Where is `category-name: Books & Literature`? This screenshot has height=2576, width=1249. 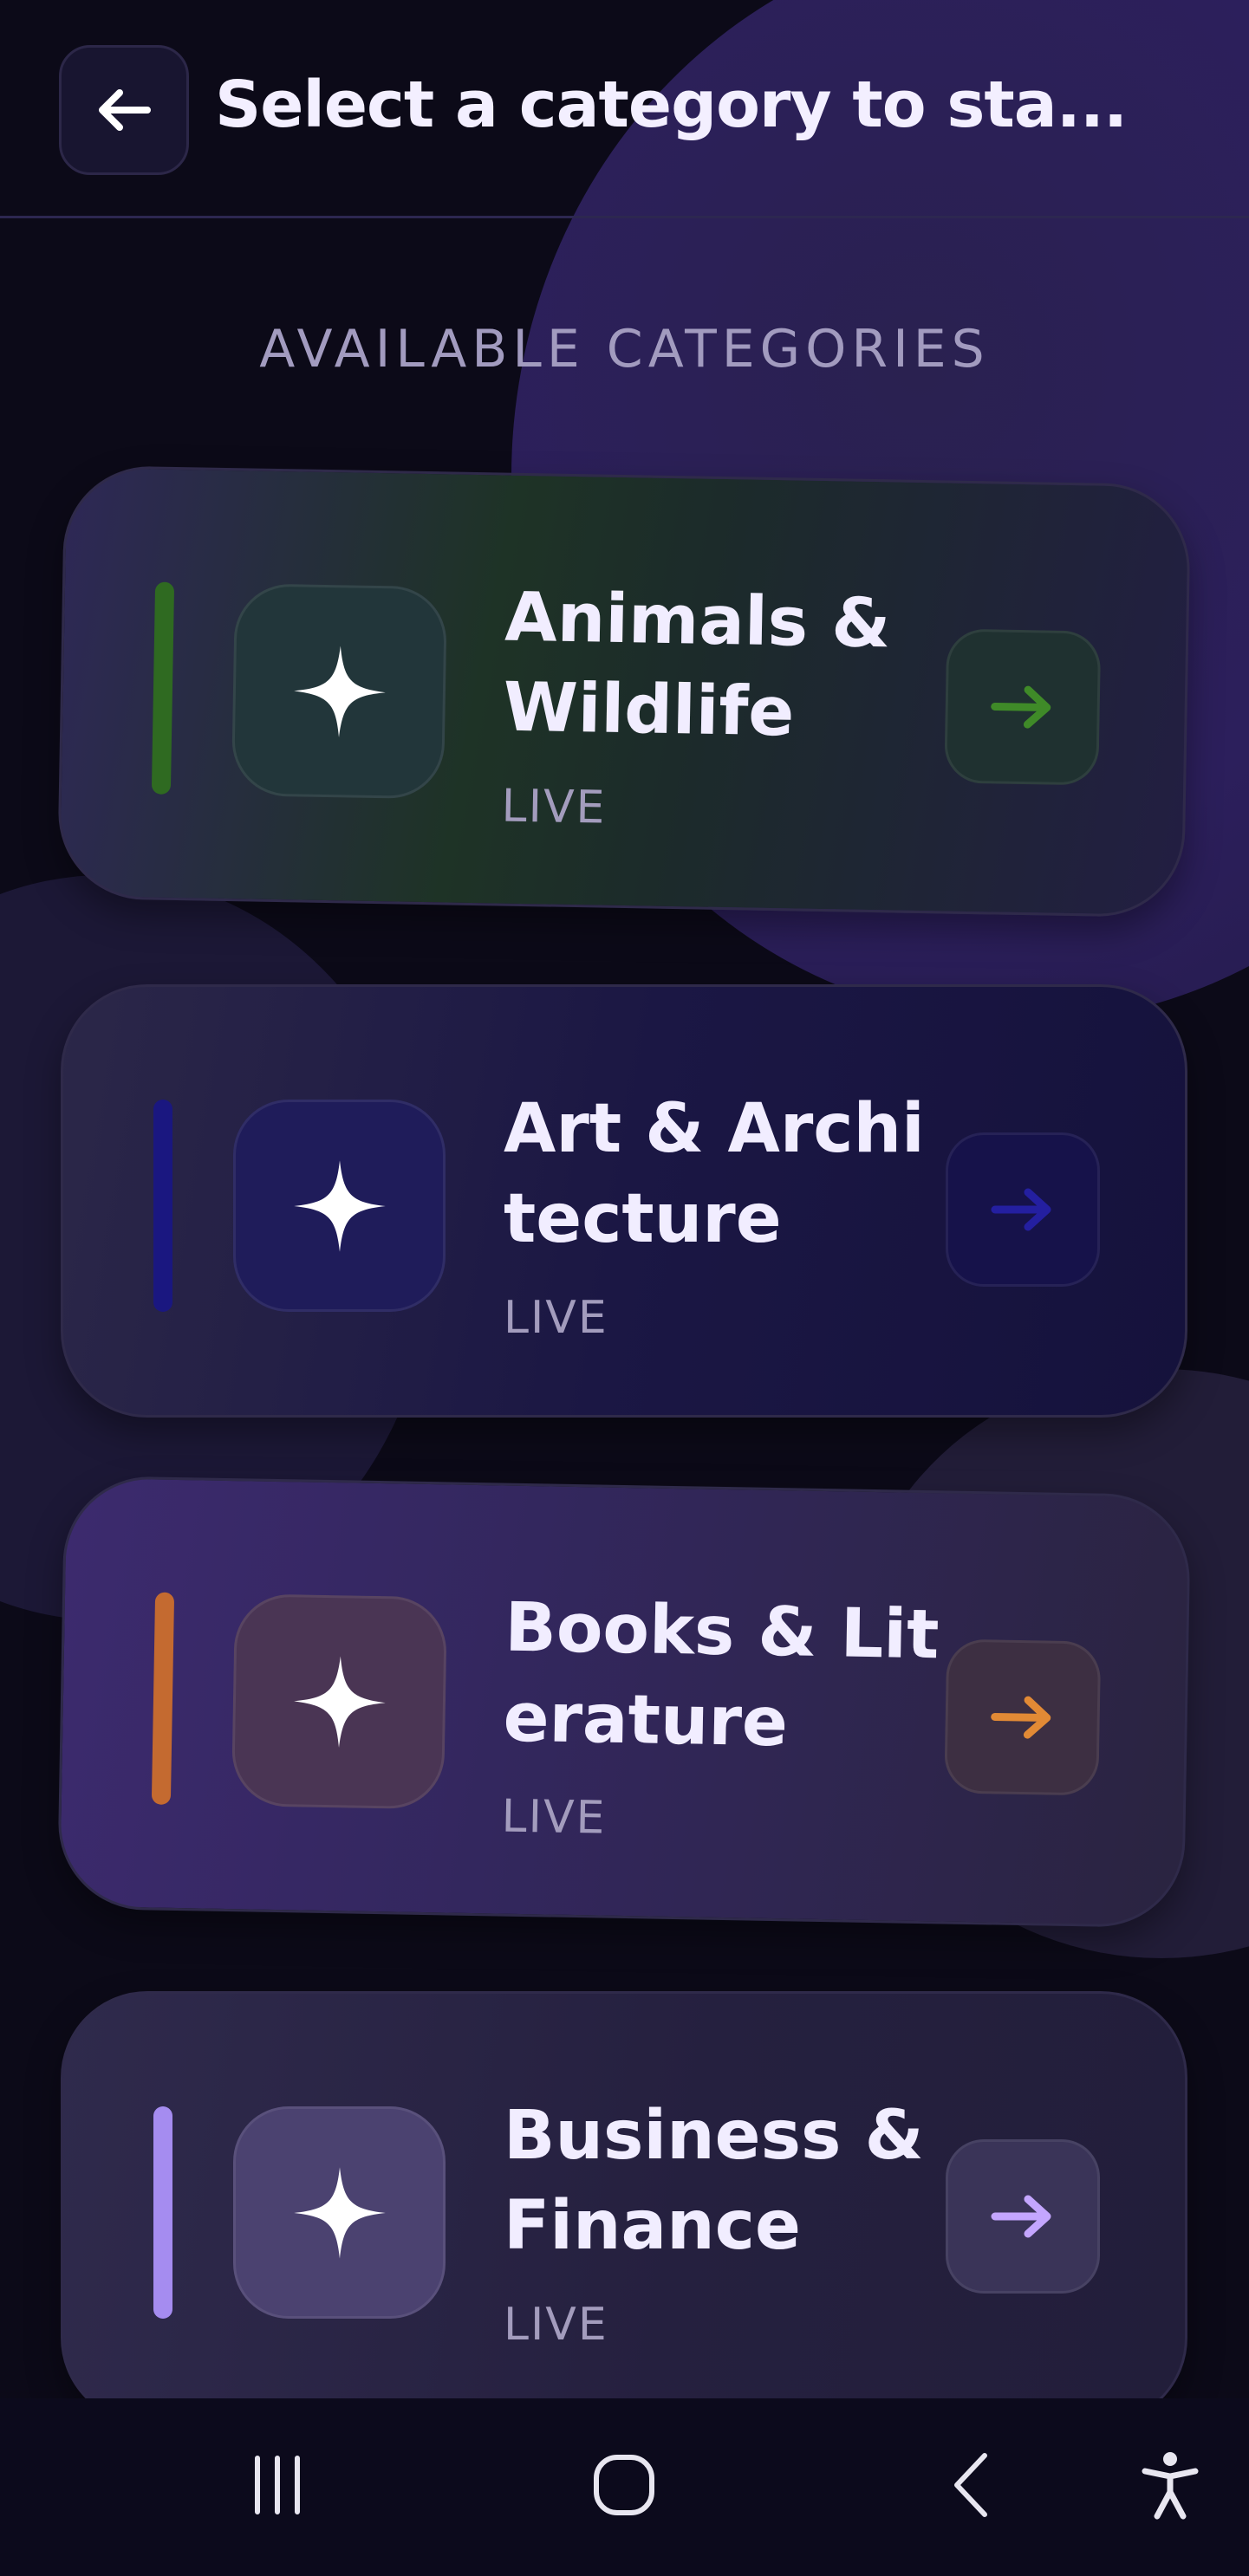 category-name: Books & Literature is located at coordinates (721, 1675).